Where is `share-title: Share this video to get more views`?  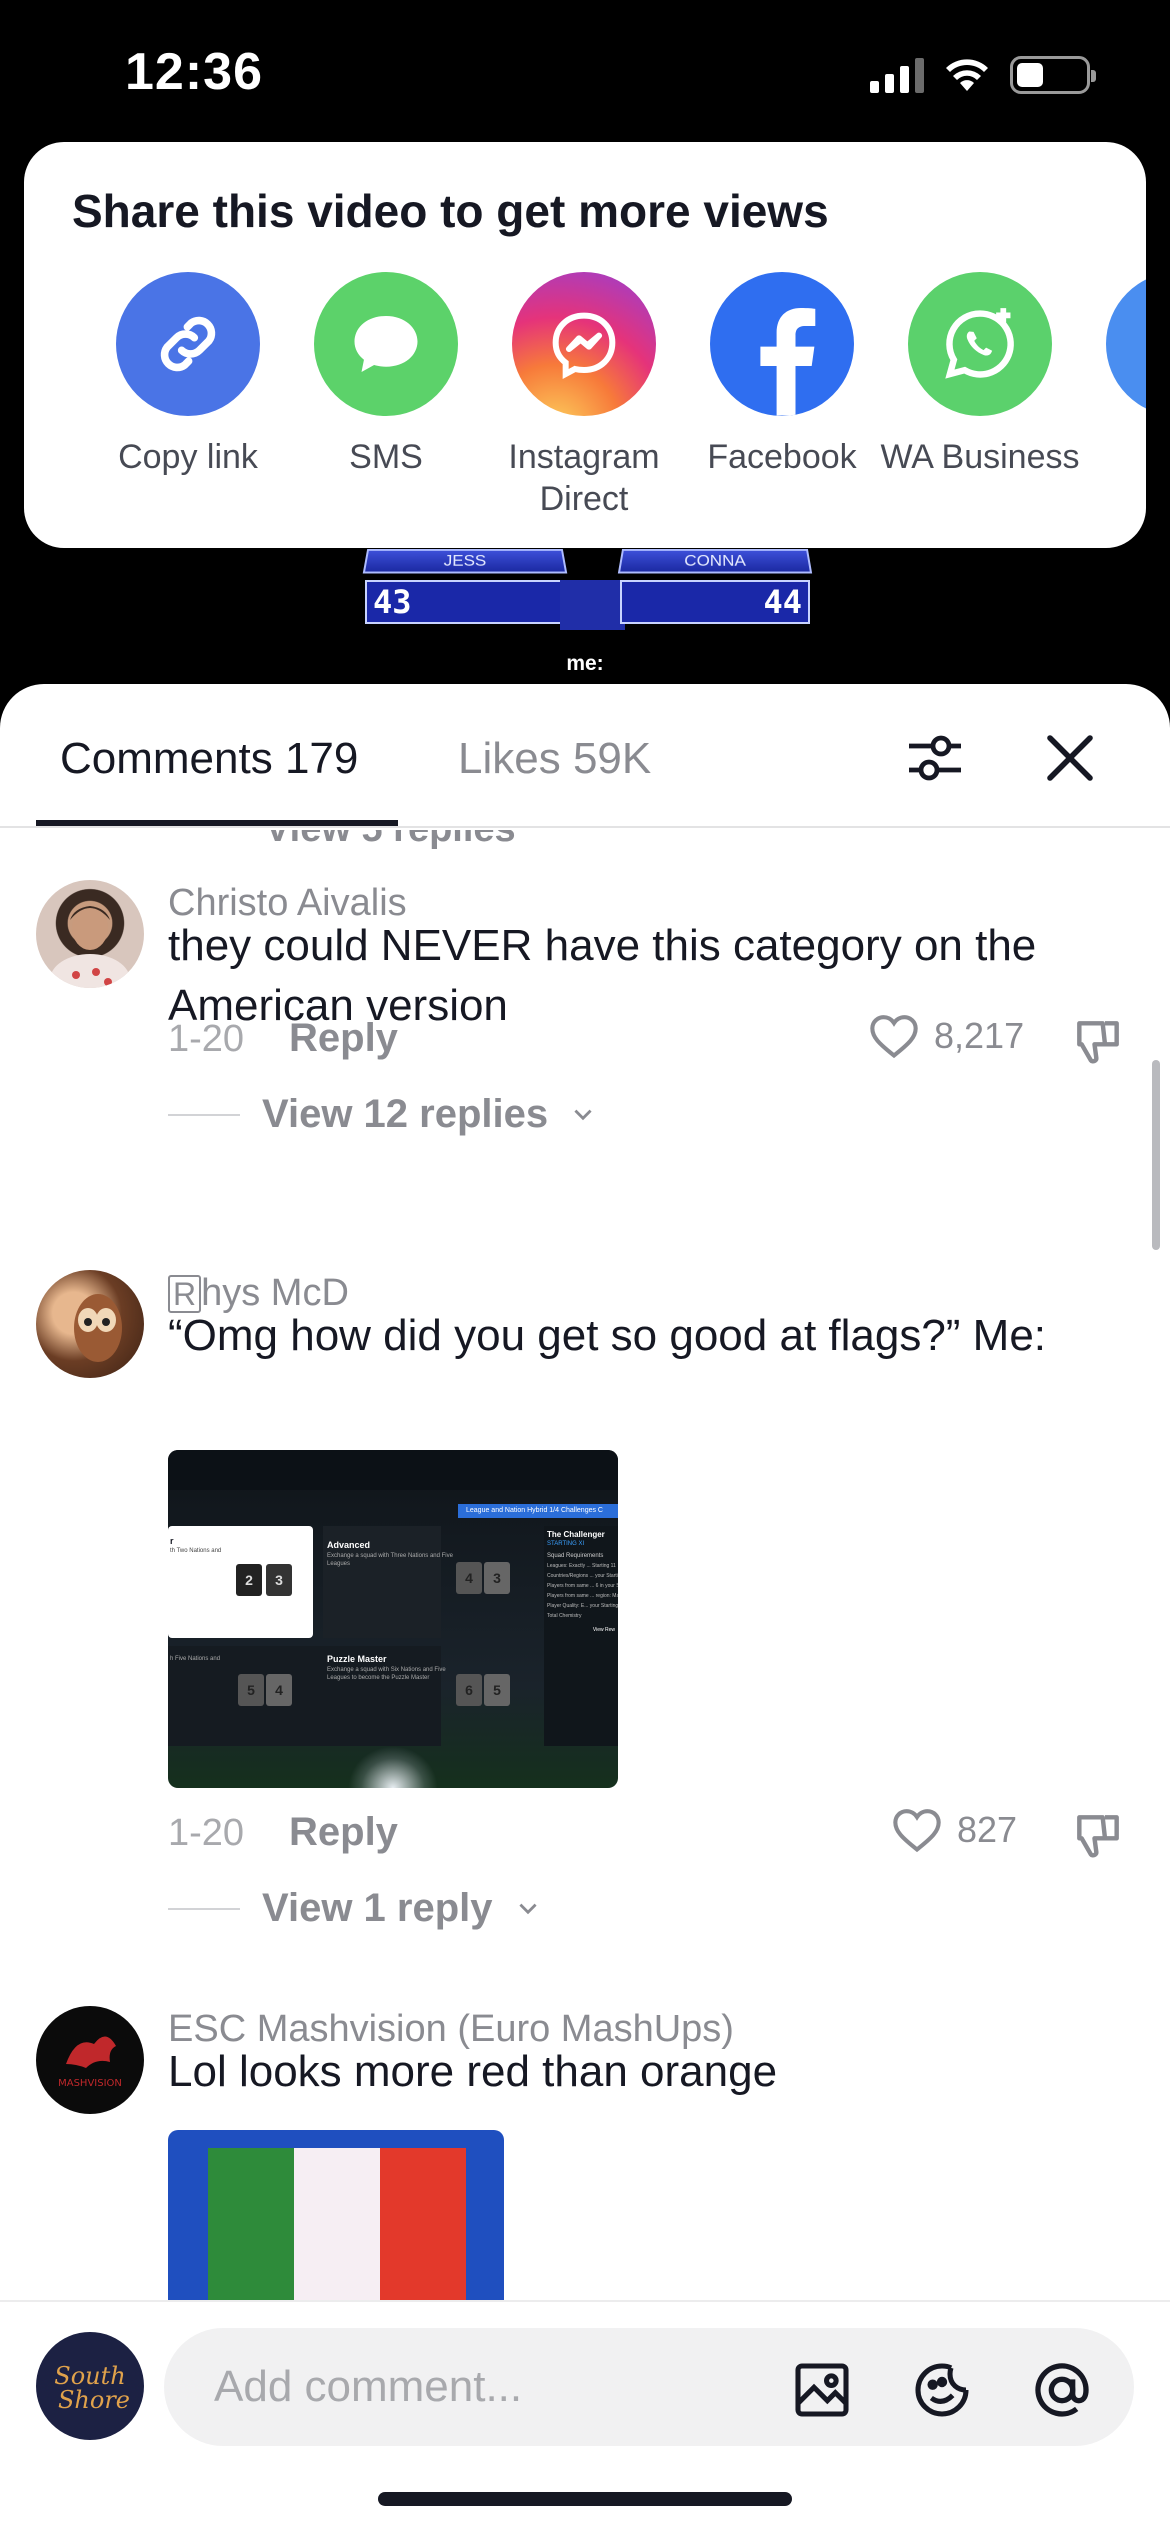 share-title: Share this video to get more views is located at coordinates (450, 211).